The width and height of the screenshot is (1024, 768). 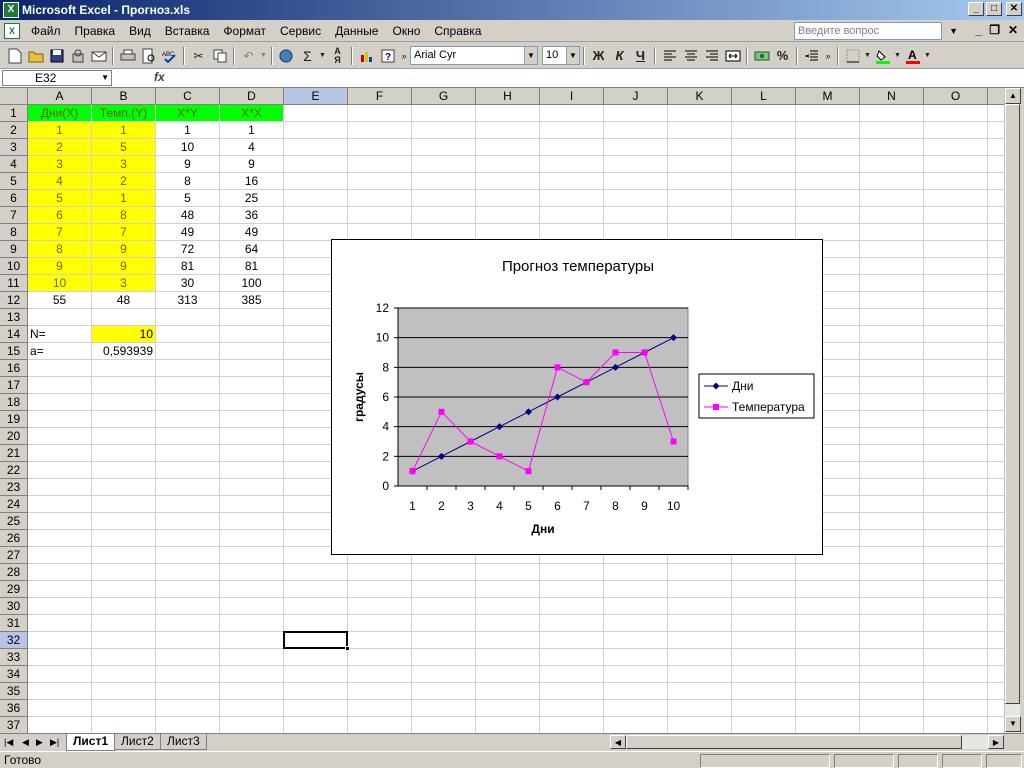 What do you see at coordinates (794, 742) in the screenshot?
I see `horizontal-scroll-thumb` at bounding box center [794, 742].